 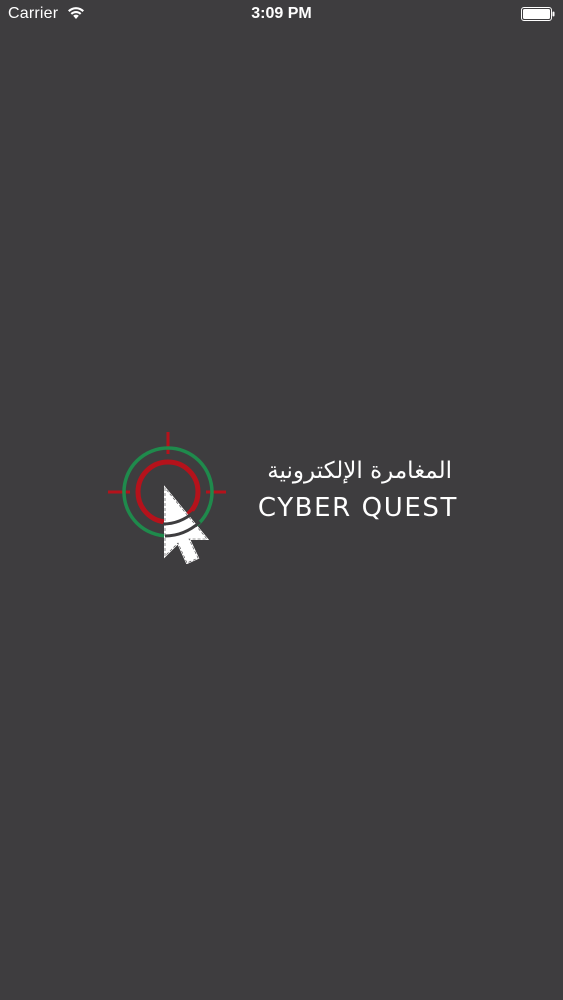 I want to click on battery-icon, so click(x=538, y=14).